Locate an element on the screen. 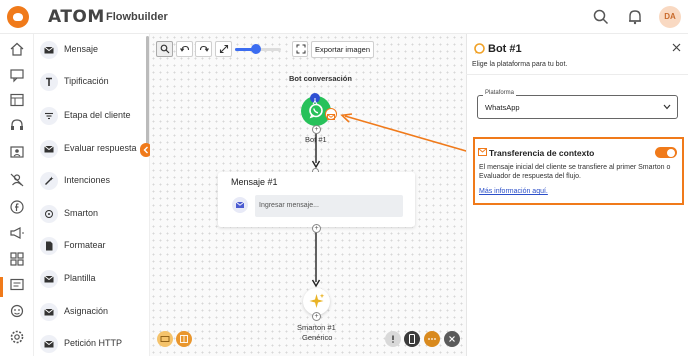 The image size is (688, 356). info-button is located at coordinates (393, 339).